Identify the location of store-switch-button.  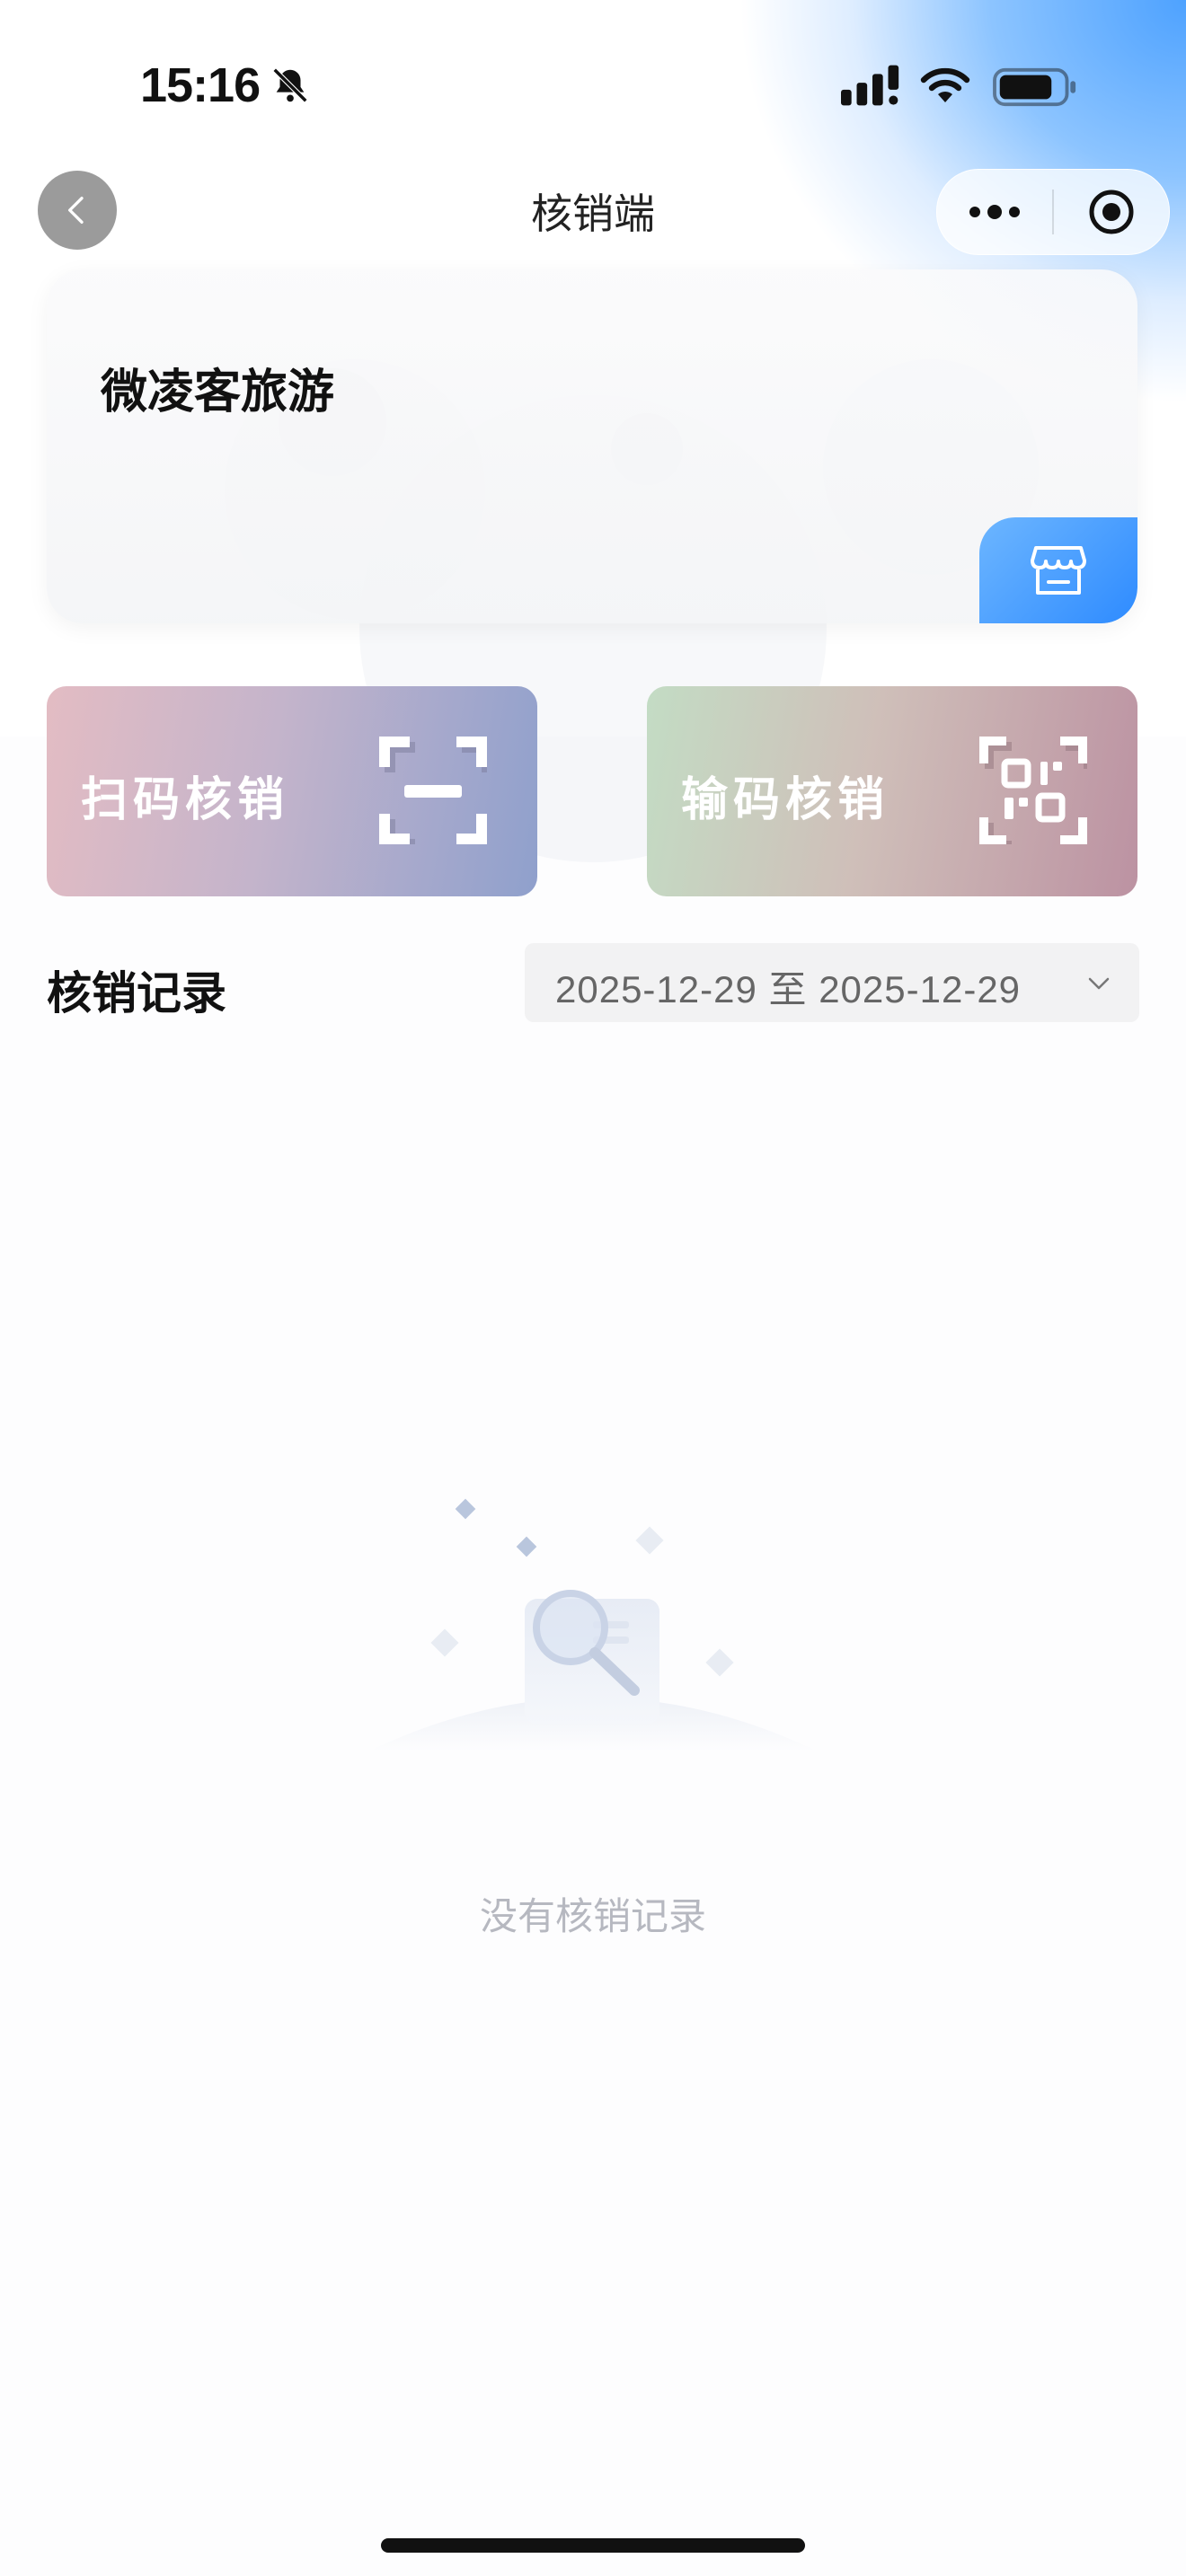
(1058, 570).